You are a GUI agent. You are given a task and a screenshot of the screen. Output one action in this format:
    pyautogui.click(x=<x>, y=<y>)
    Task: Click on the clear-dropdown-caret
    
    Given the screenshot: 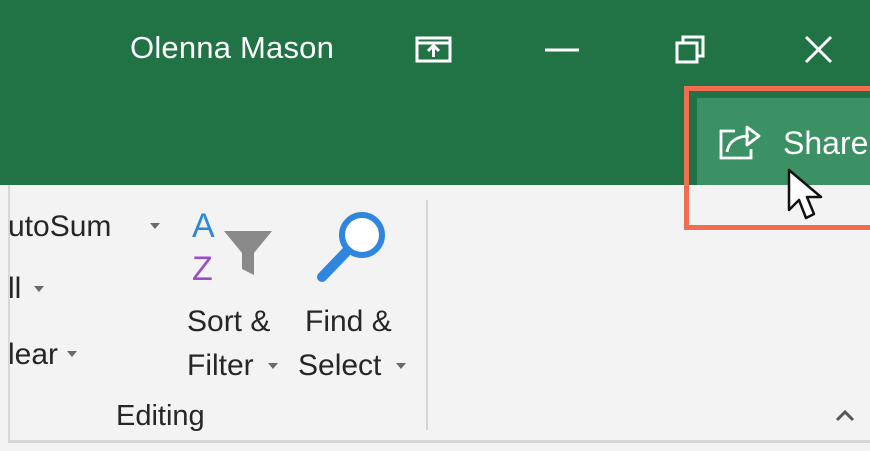 What is the action you would take?
    pyautogui.click(x=72, y=354)
    